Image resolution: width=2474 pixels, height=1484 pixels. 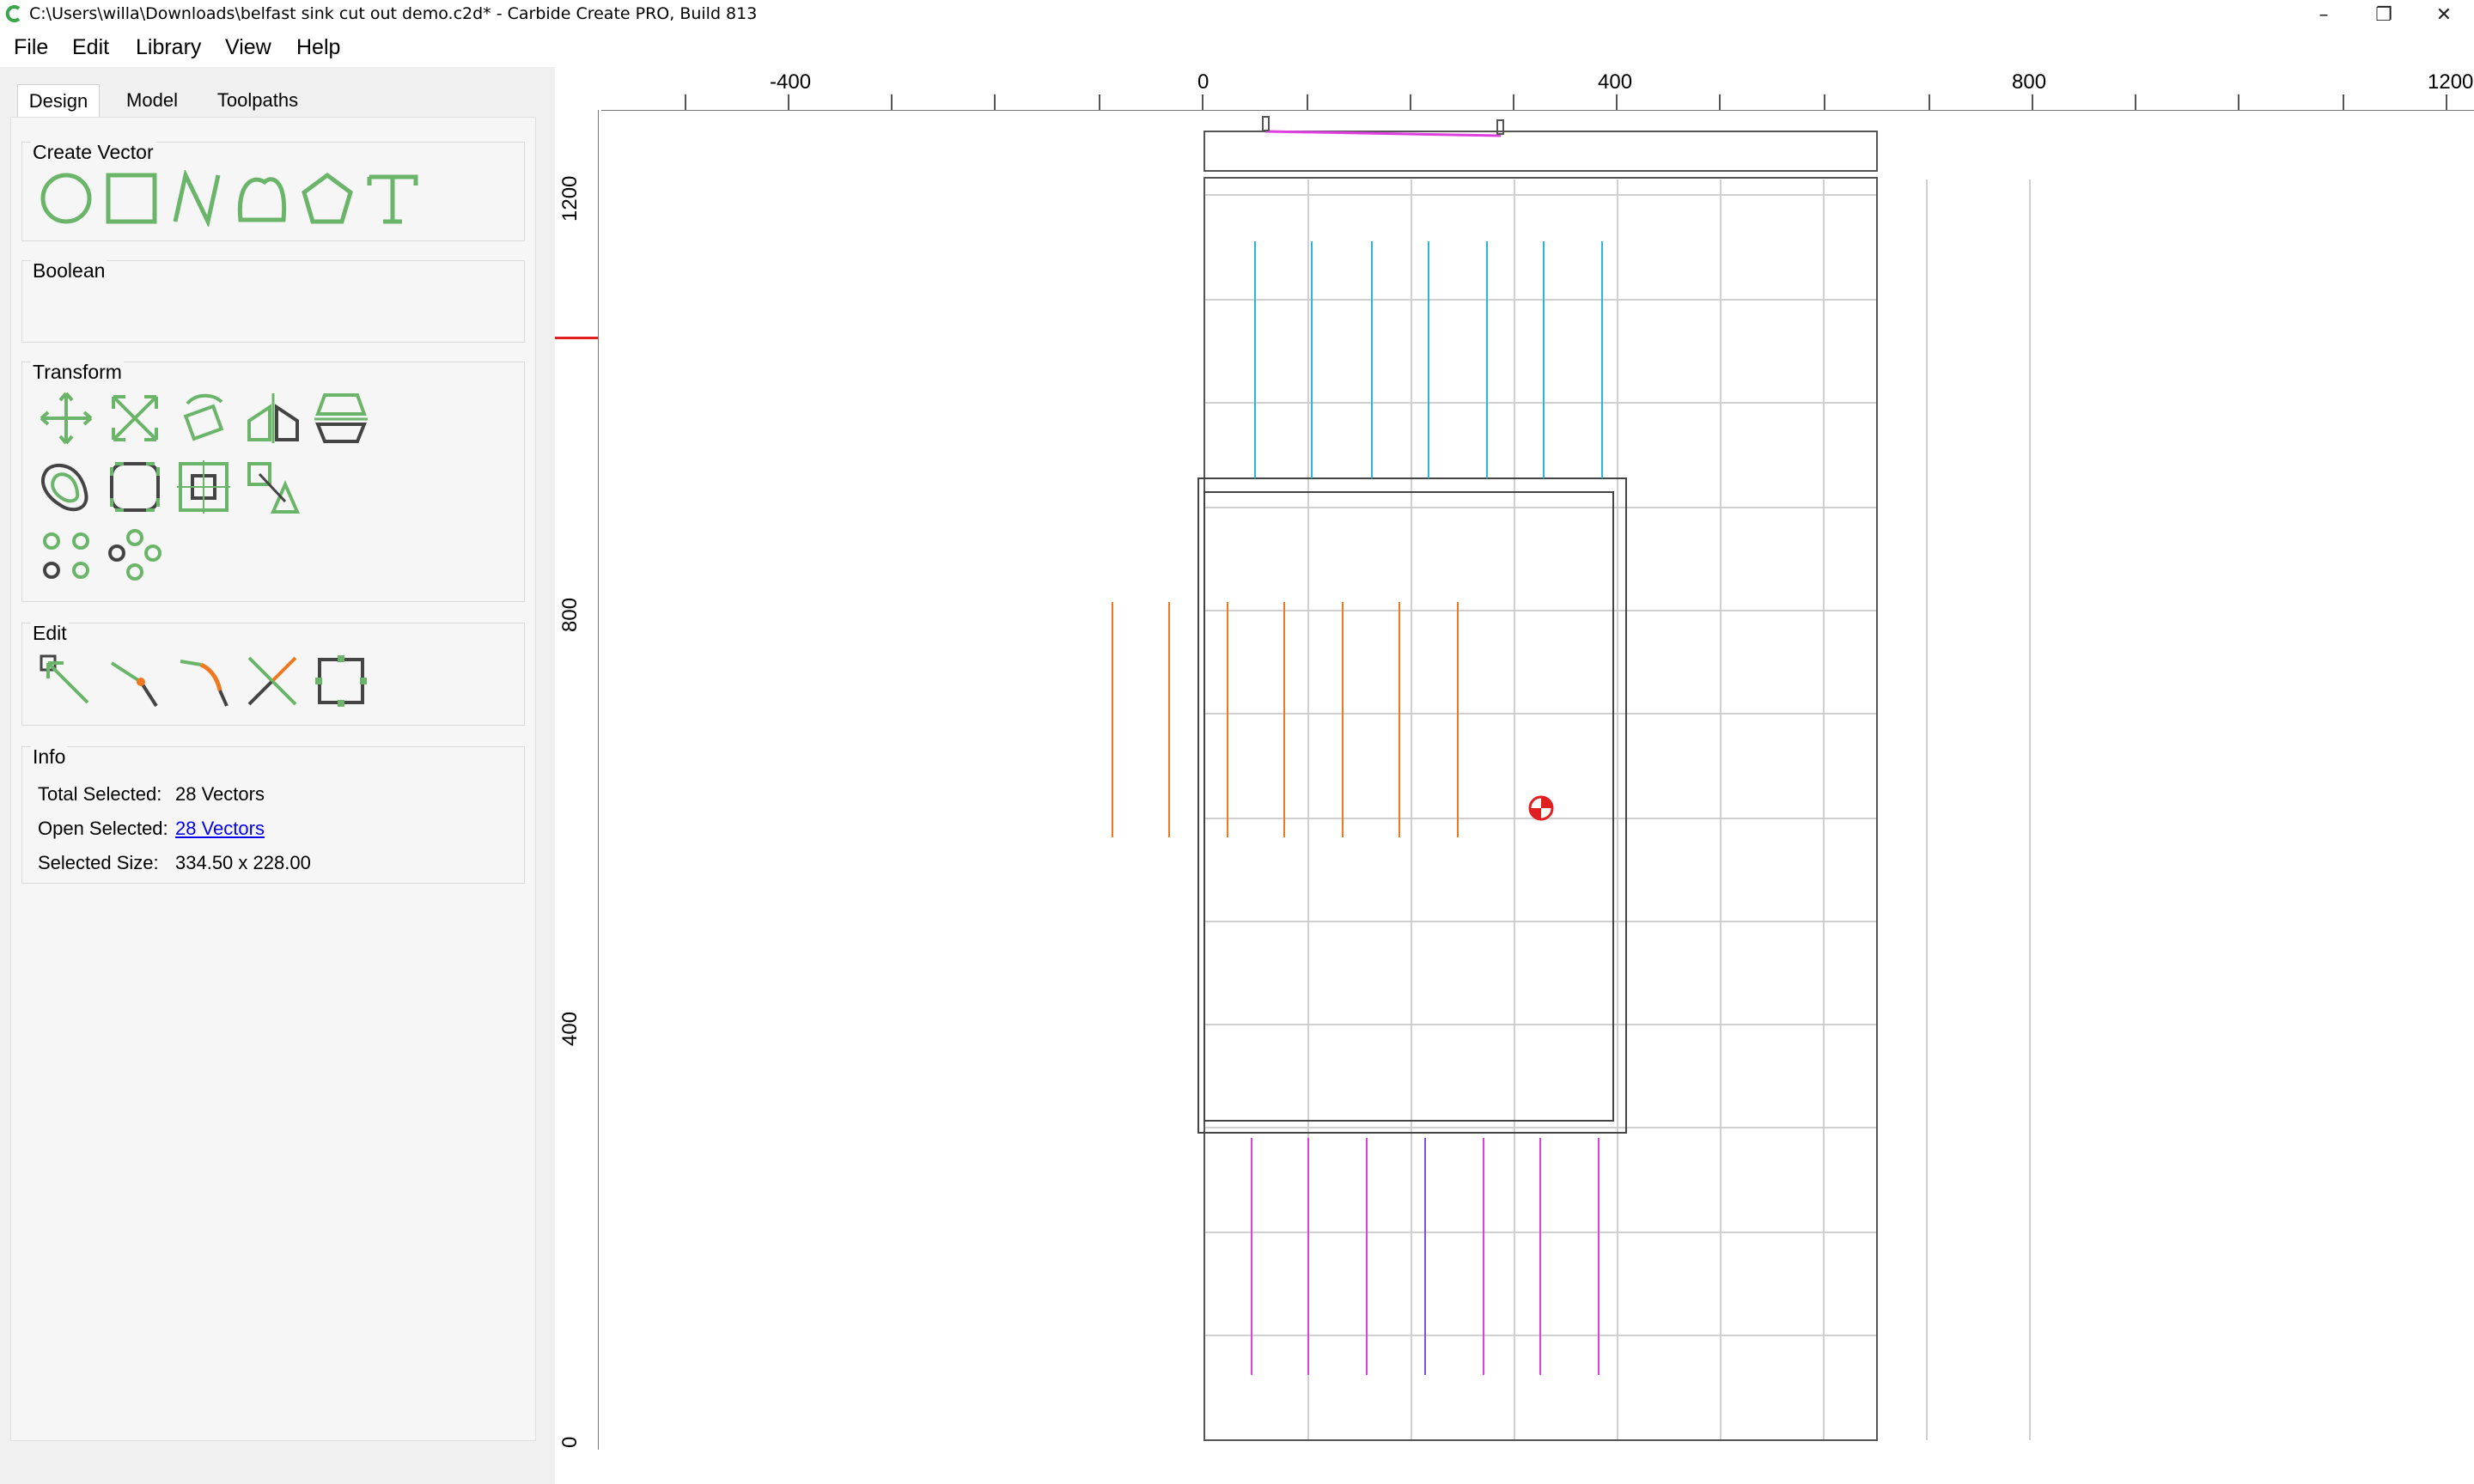 What do you see at coordinates (1541, 808) in the screenshot?
I see `origin-marker` at bounding box center [1541, 808].